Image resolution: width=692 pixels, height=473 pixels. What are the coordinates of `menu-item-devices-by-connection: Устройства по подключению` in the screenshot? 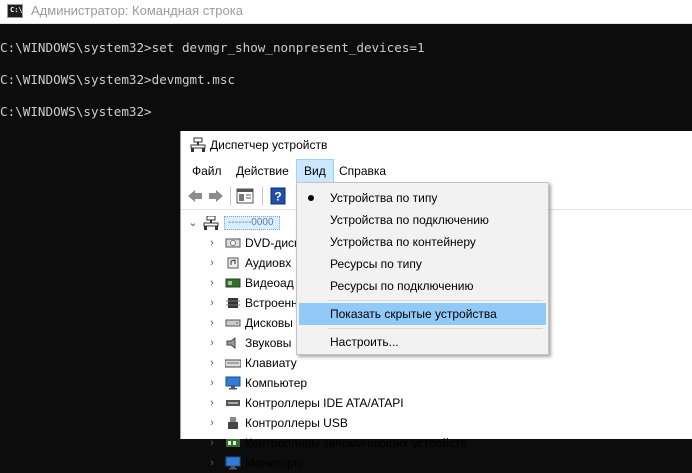 It's located at (422, 220).